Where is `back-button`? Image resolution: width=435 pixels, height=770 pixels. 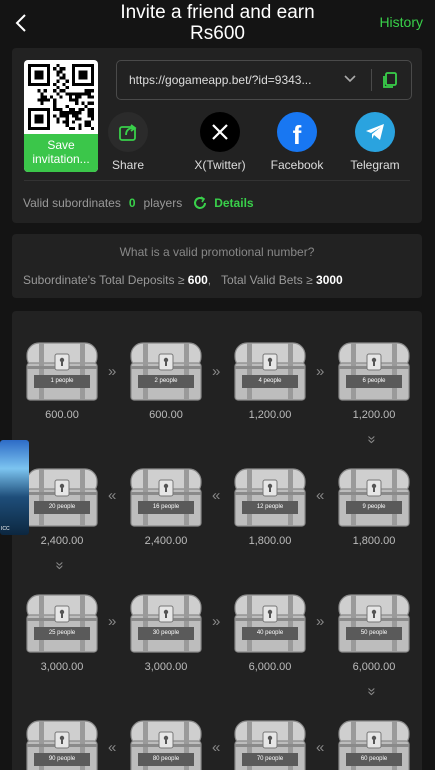 back-button is located at coordinates (21, 23).